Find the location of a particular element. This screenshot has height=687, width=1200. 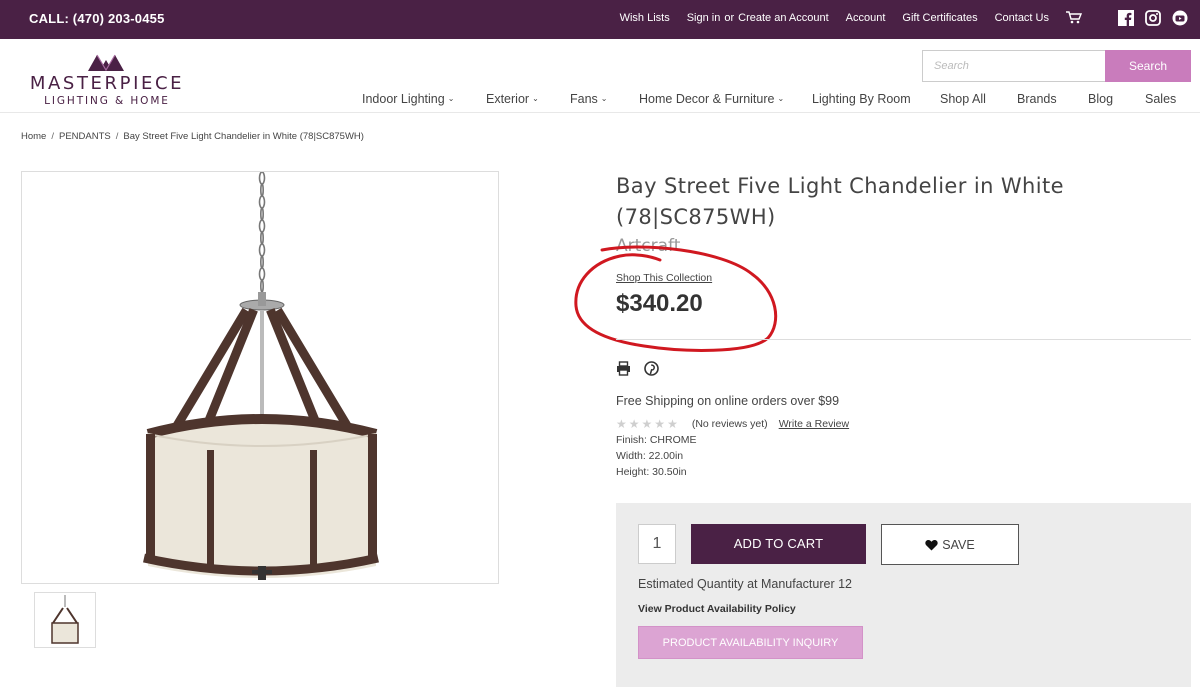

breadcrumb-home: Home is located at coordinates (33, 136).